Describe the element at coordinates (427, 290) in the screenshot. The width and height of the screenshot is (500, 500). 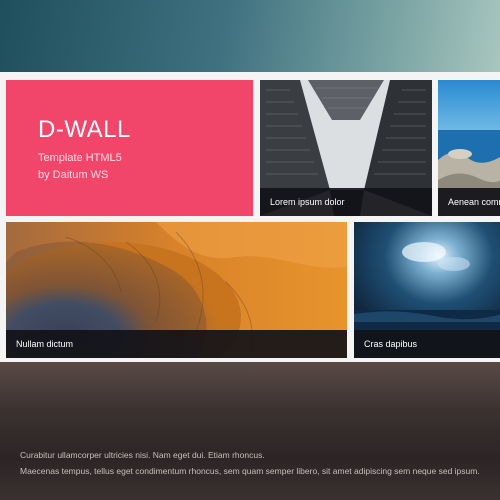
I see `gallery-tile-storm: Cras dapibus` at that location.